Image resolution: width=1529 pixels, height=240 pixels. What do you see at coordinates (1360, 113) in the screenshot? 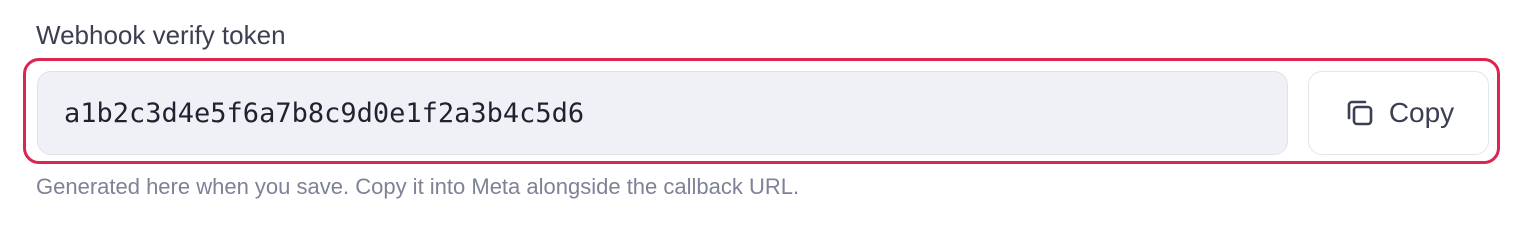
I see `copy-icon` at bounding box center [1360, 113].